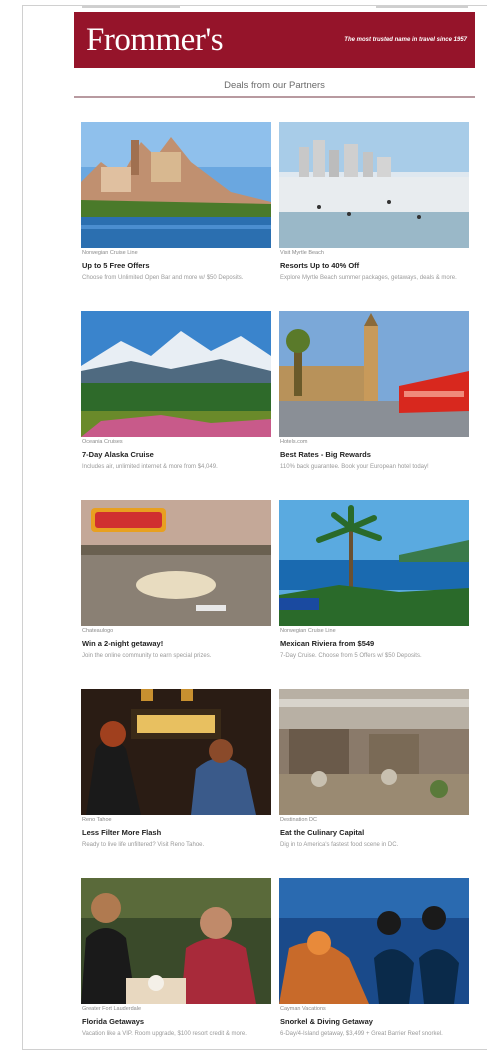 The width and height of the screenshot is (493, 1055). What do you see at coordinates (176, 563) in the screenshot?
I see `river-boat-sign-photo` at bounding box center [176, 563].